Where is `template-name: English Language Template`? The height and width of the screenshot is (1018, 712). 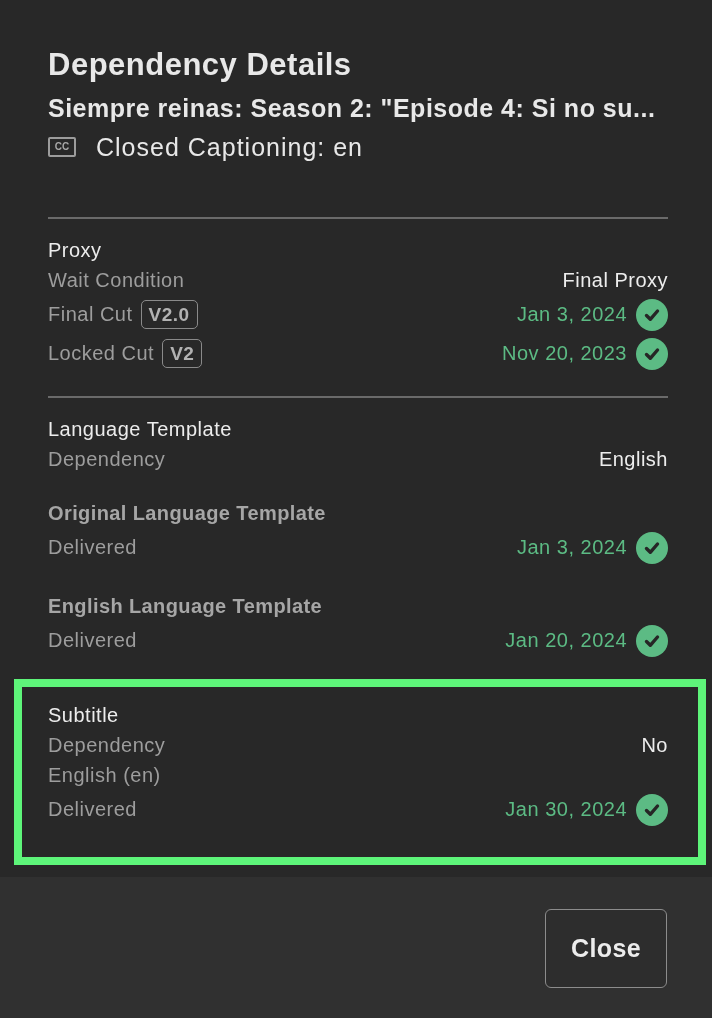 template-name: English Language Template is located at coordinates (185, 606).